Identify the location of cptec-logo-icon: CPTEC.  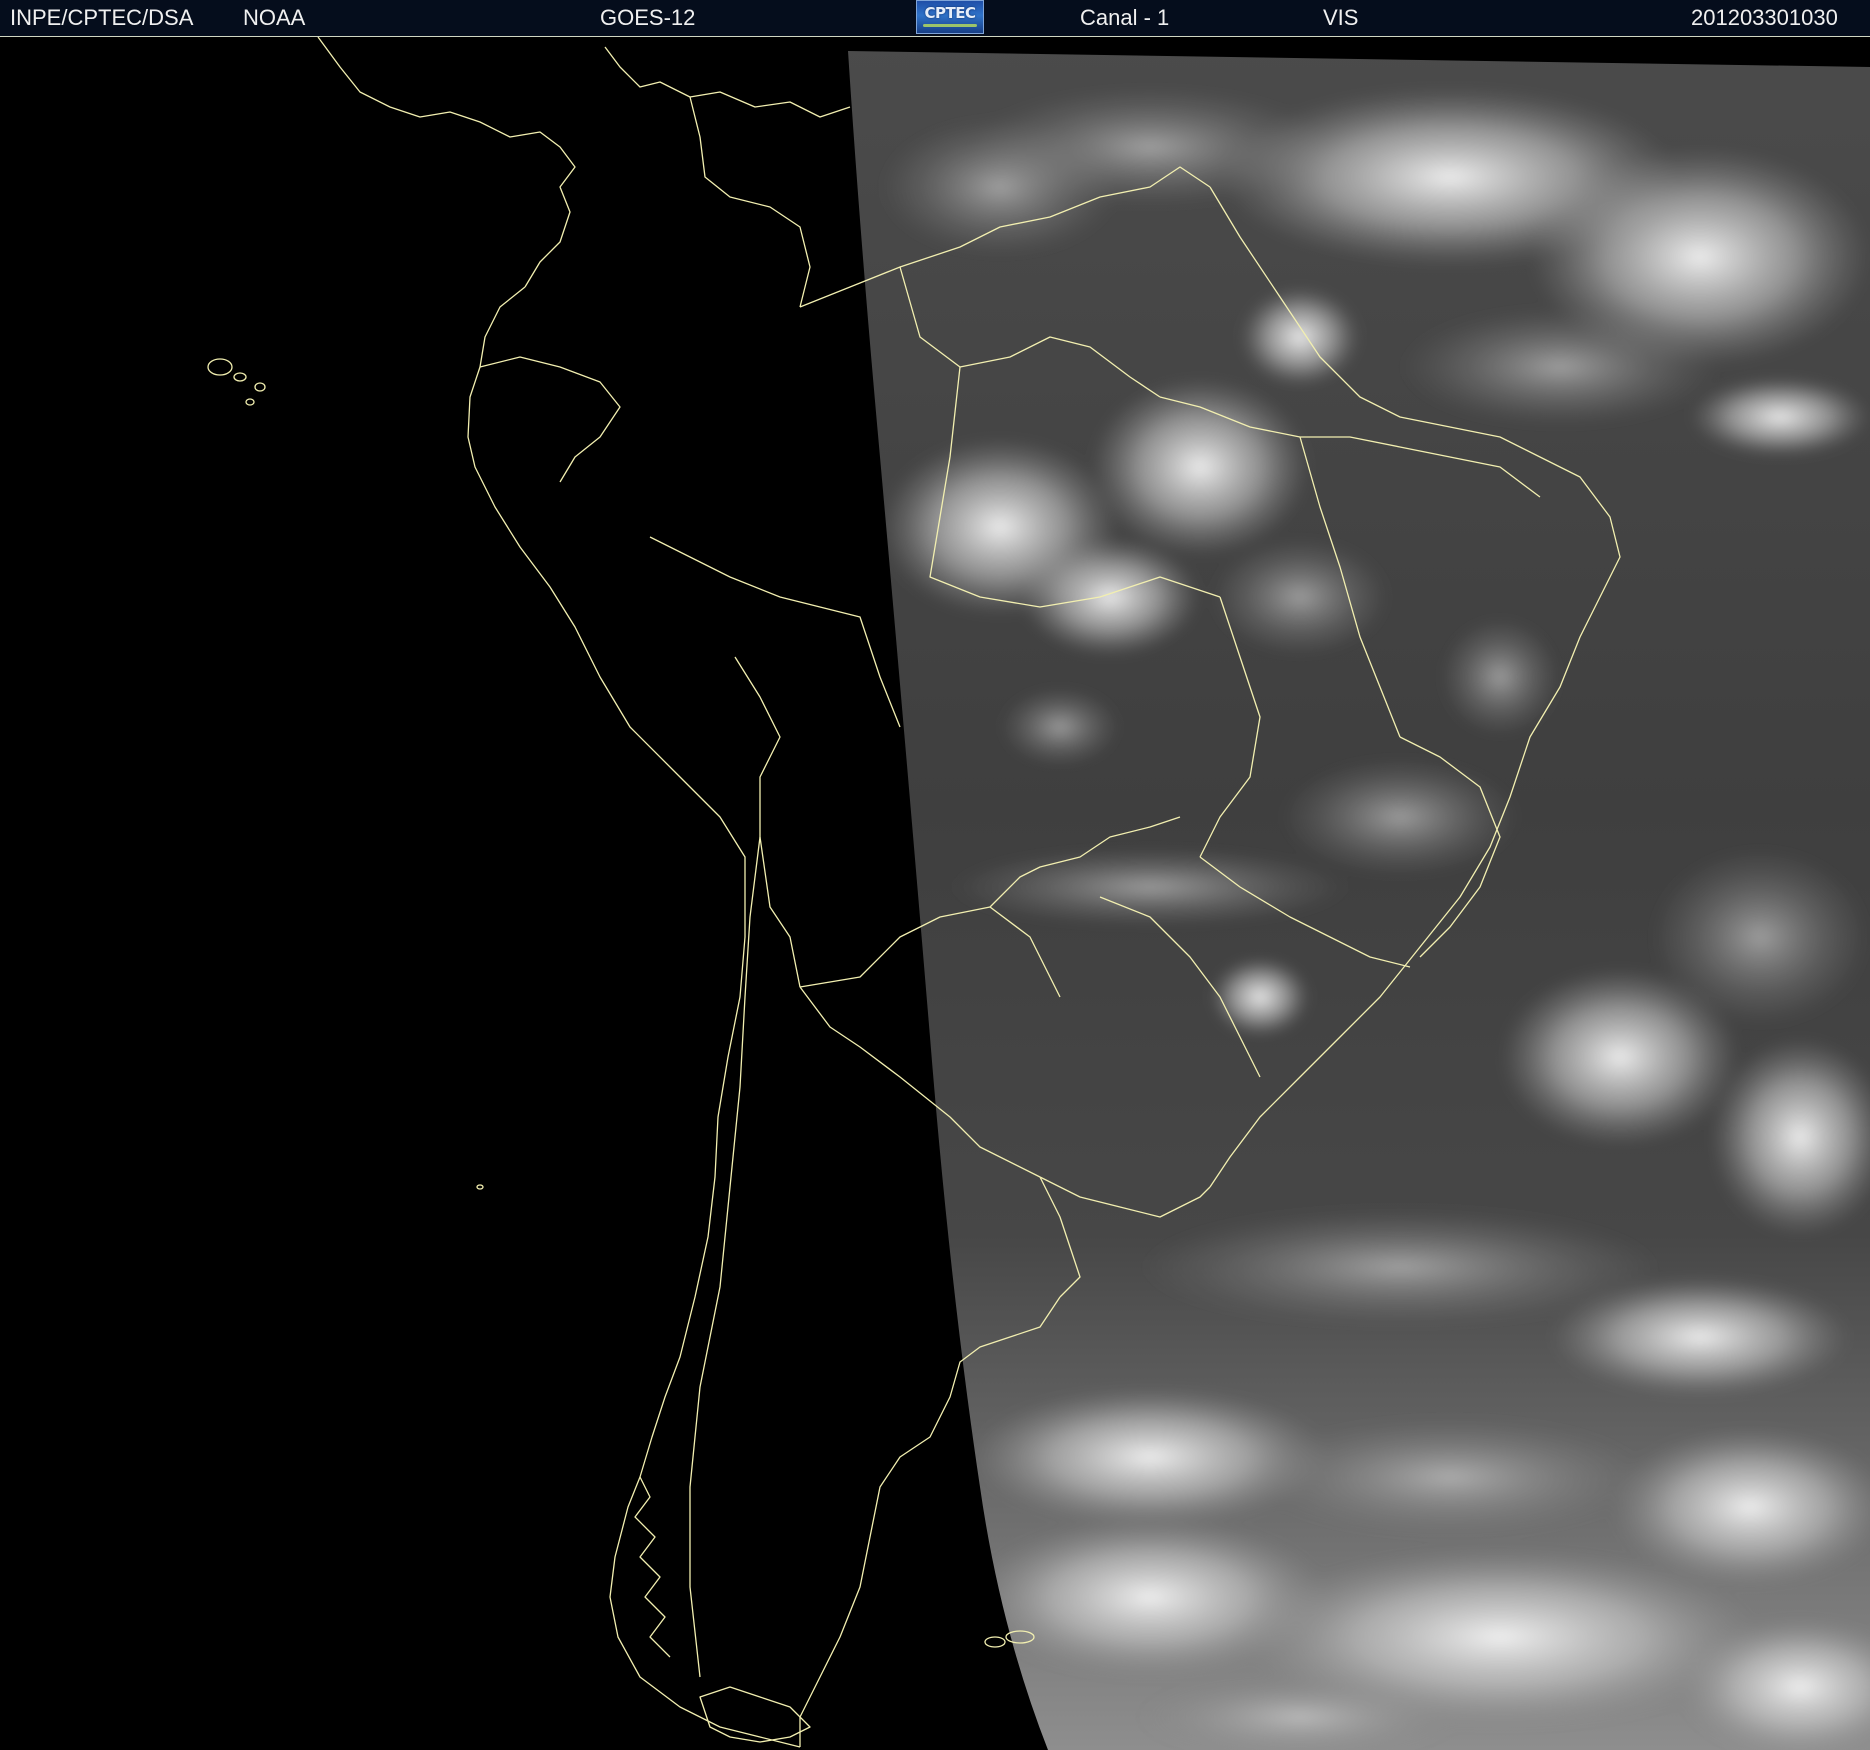
(950, 17).